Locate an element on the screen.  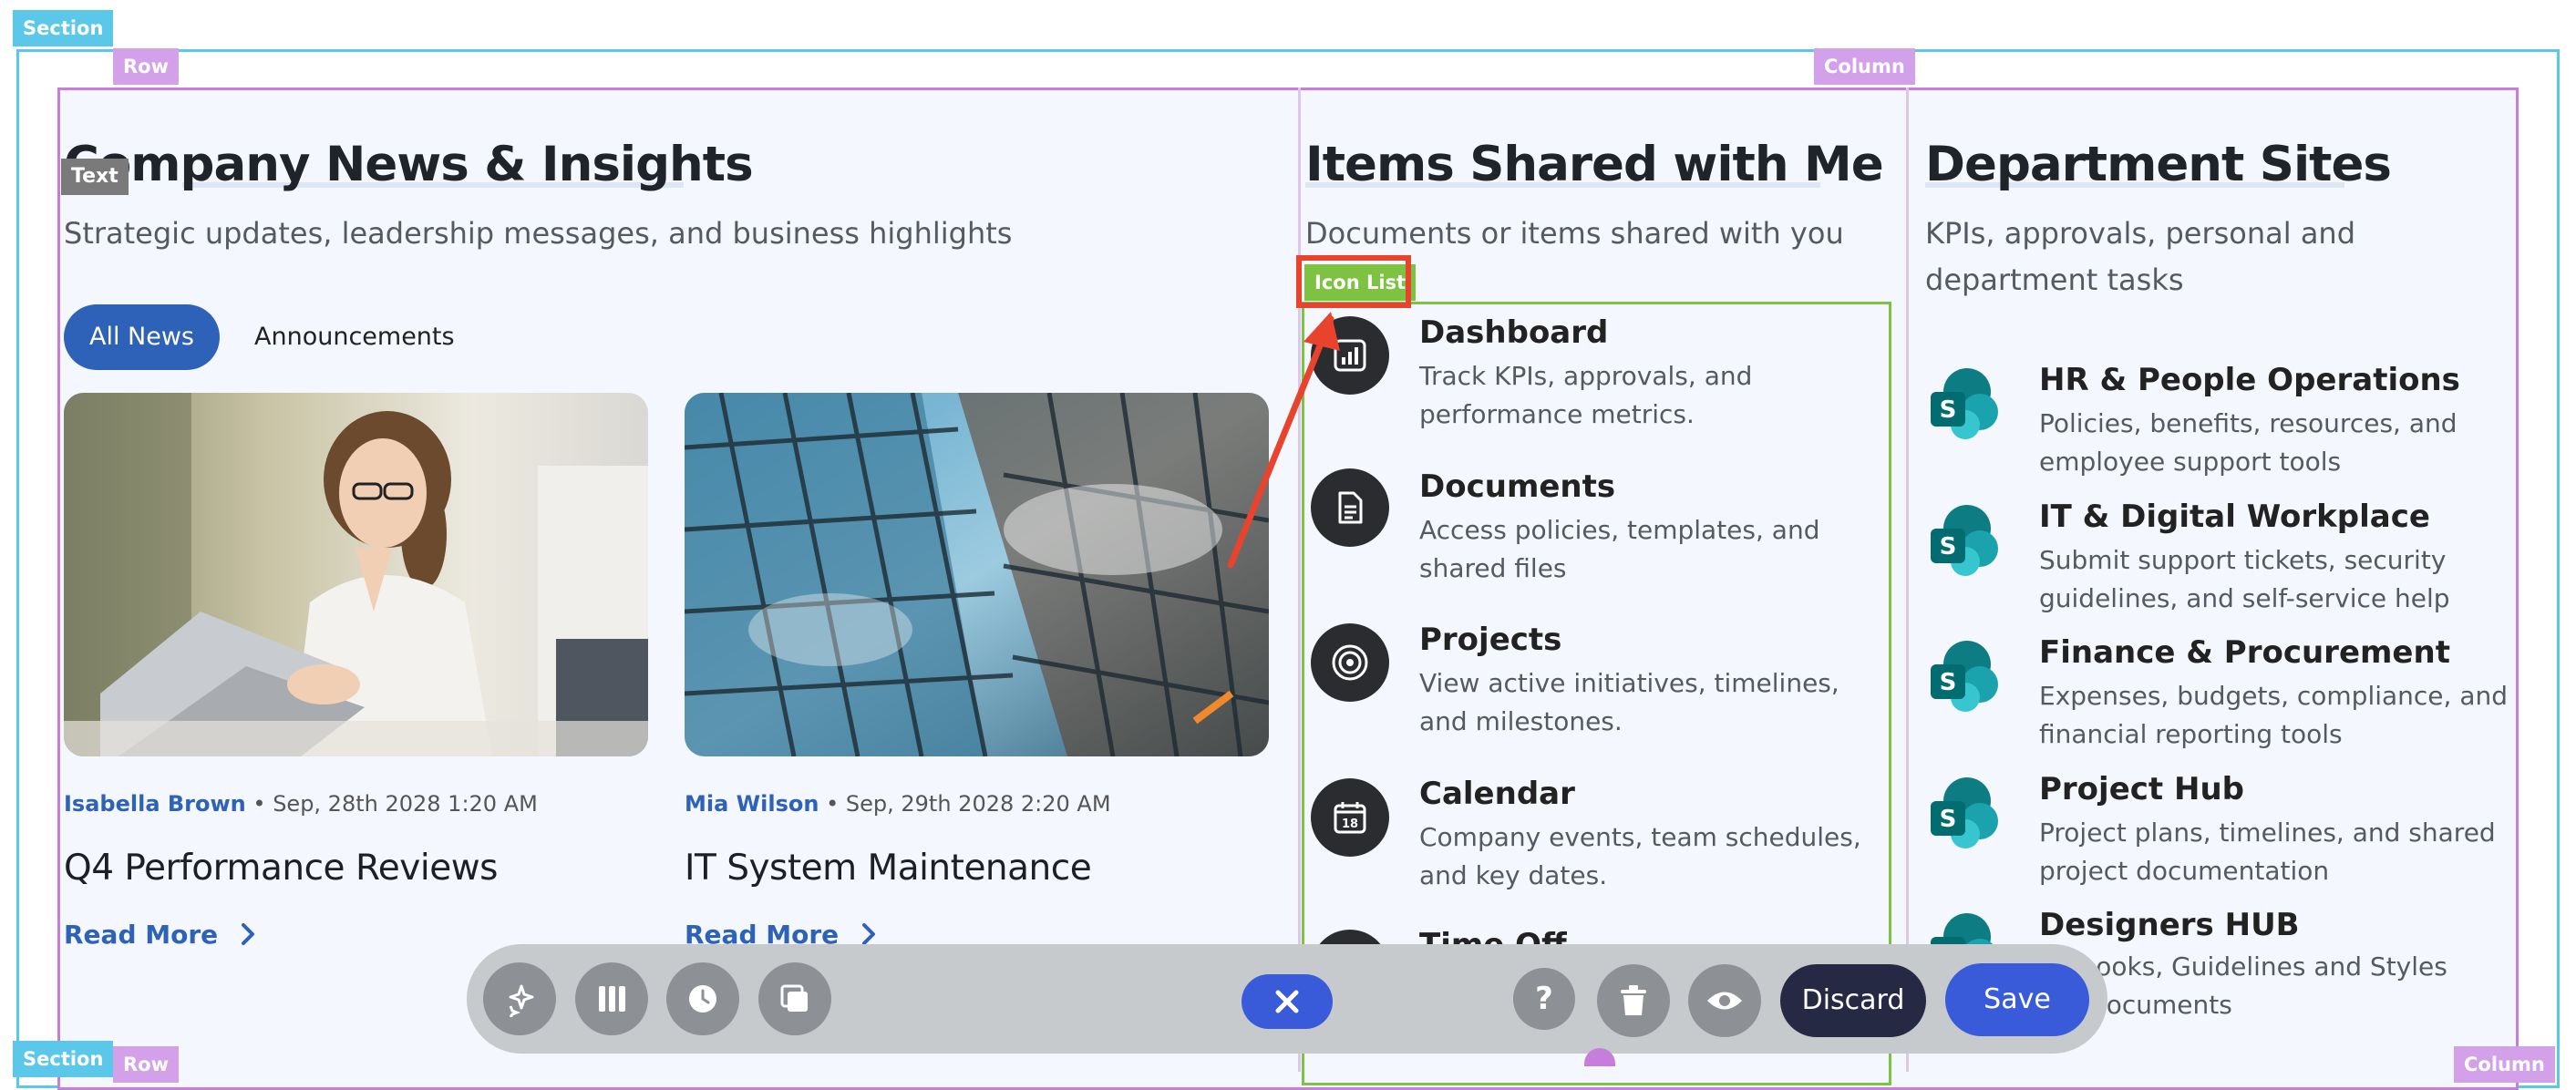
post-author: Mia Wilson is located at coordinates (752, 804).